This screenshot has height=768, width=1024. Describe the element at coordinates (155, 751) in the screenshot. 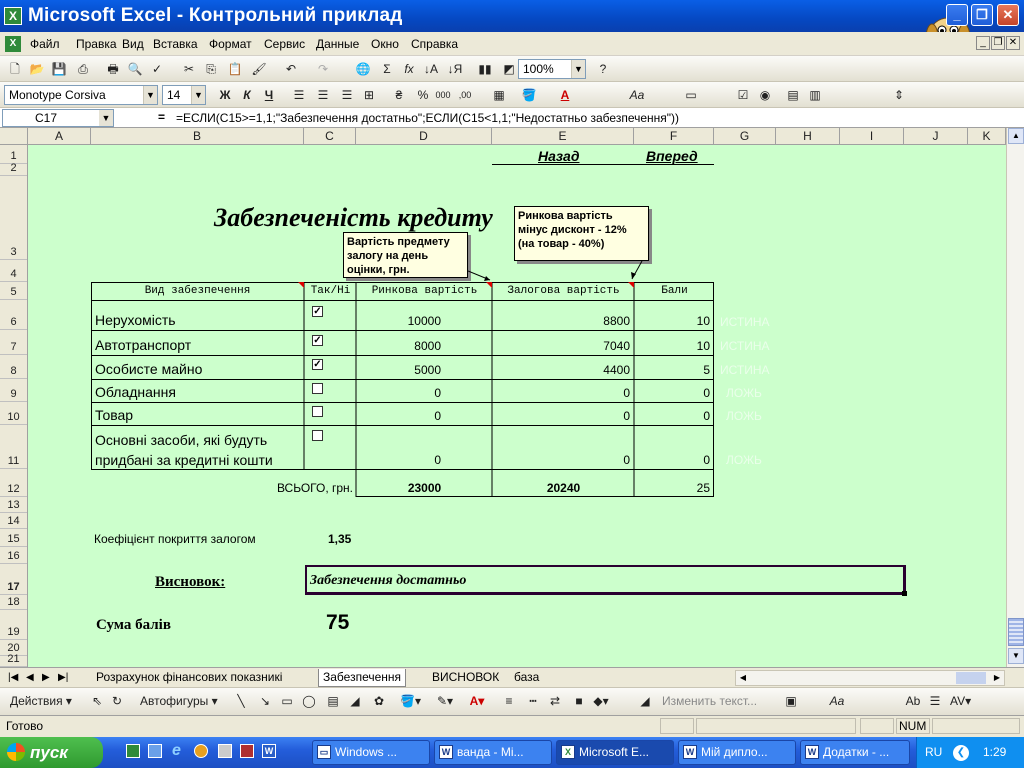

I see `desktop-quicklaunch-icon` at that location.